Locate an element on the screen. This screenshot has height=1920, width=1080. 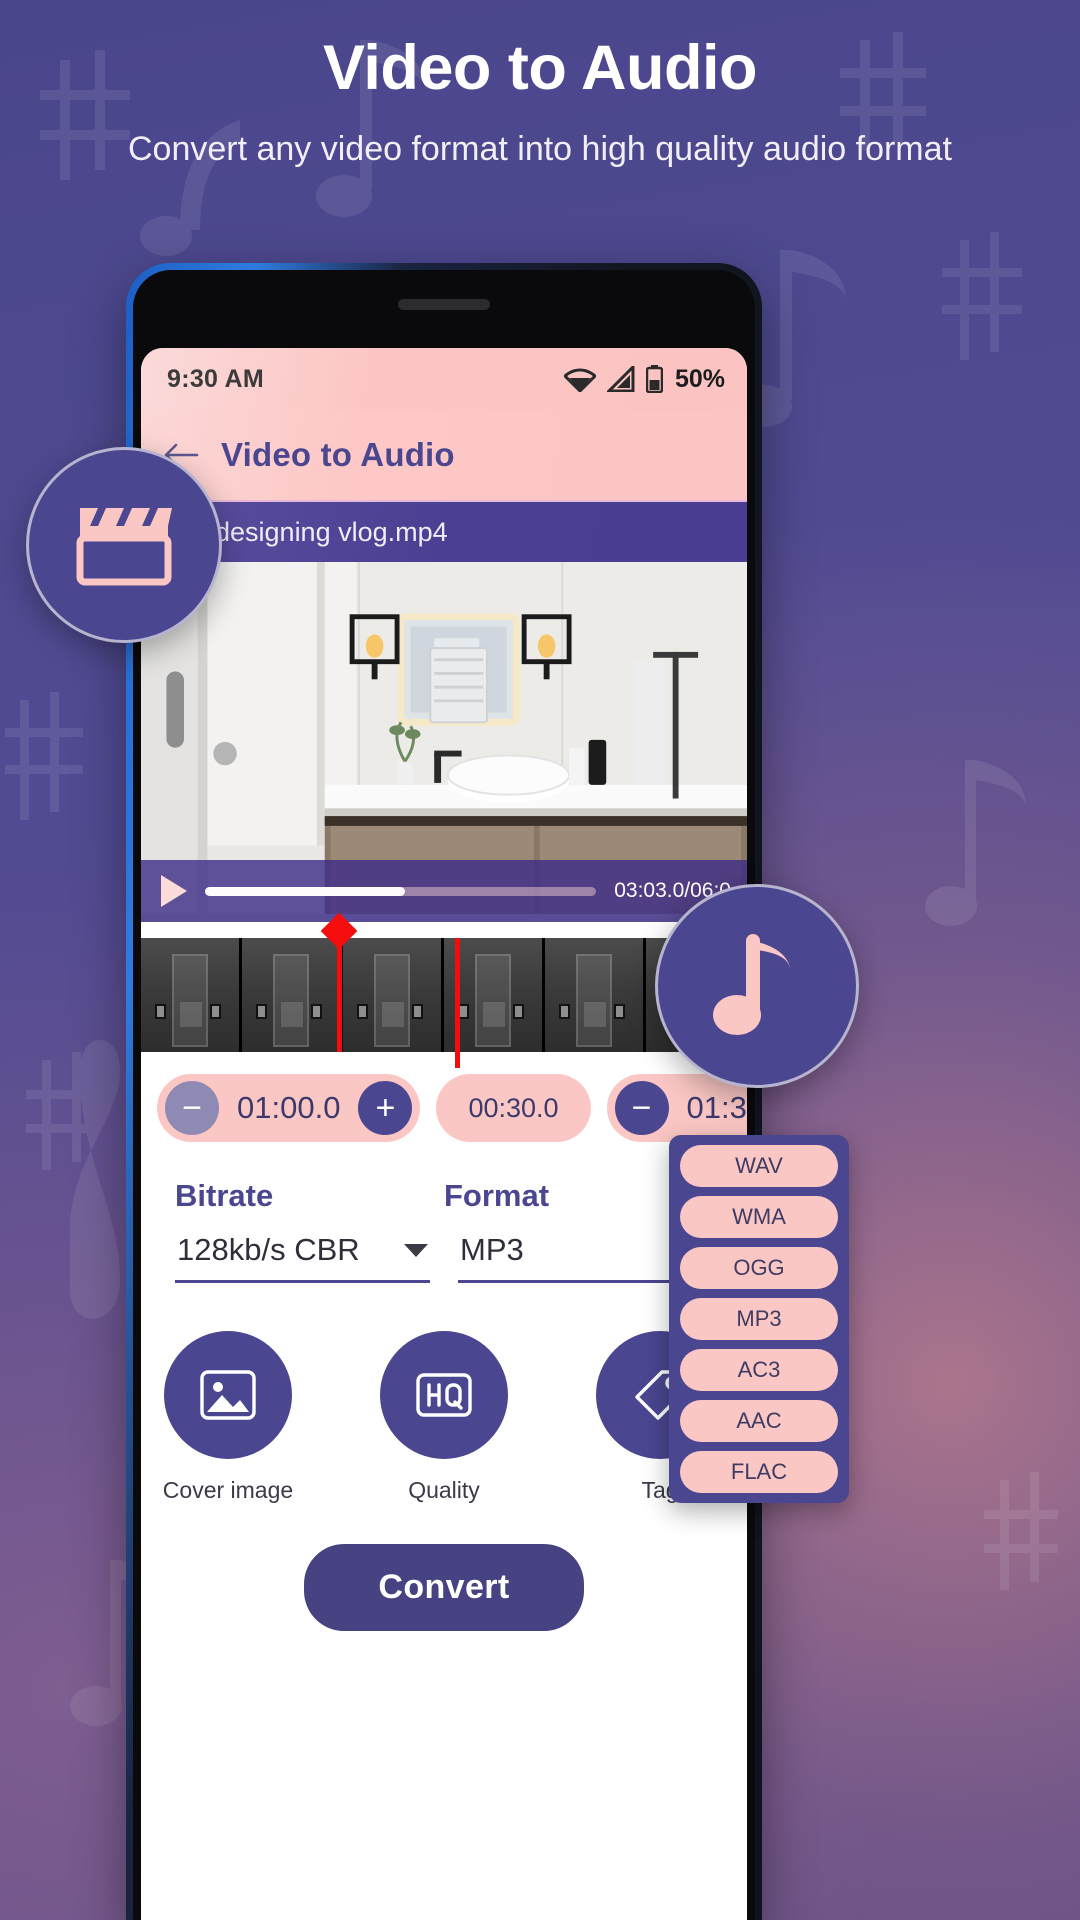
film-clapper-badge is located at coordinates (124, 545).